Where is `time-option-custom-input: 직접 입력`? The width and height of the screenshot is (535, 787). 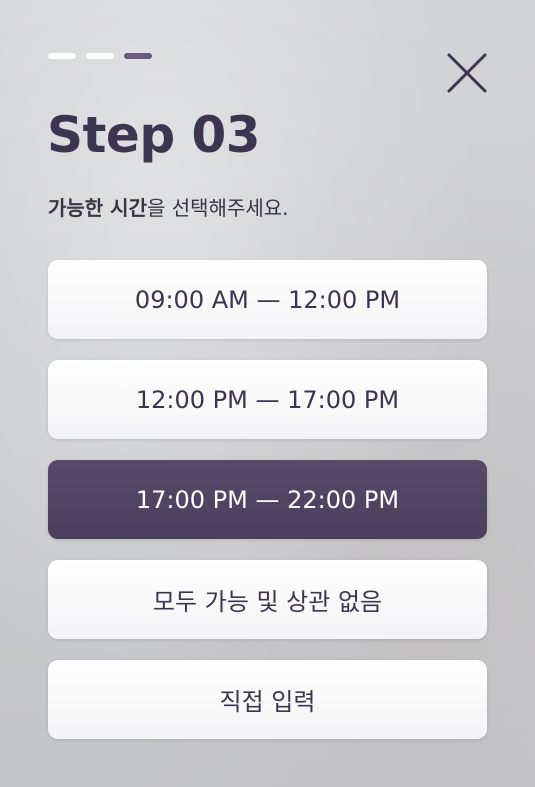
time-option-custom-input: 직접 입력 is located at coordinates (267, 699).